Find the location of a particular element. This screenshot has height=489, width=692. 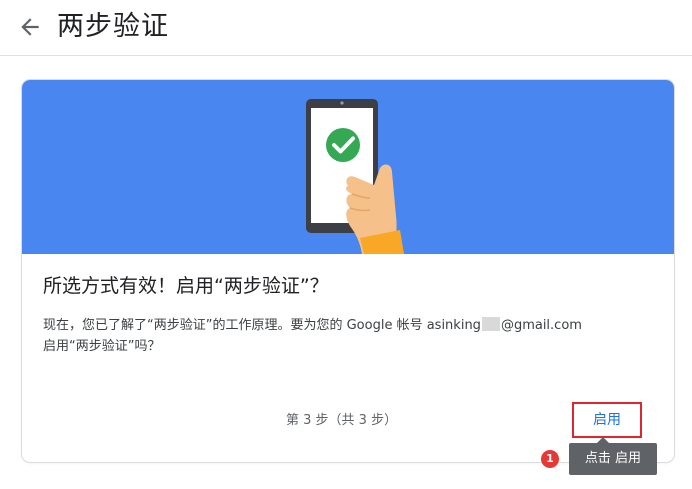

arrow-left-icon is located at coordinates (30, 27).